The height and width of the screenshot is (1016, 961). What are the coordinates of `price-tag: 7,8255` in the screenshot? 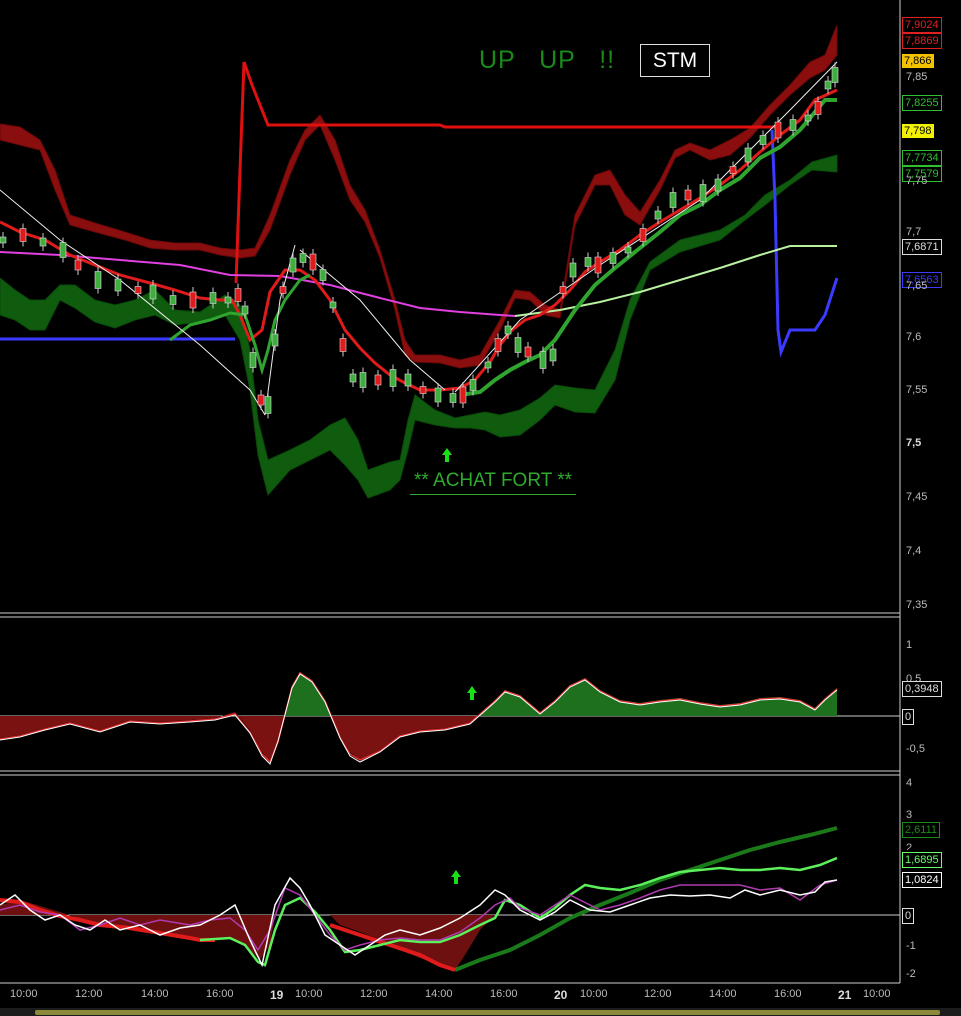 It's located at (922, 103).